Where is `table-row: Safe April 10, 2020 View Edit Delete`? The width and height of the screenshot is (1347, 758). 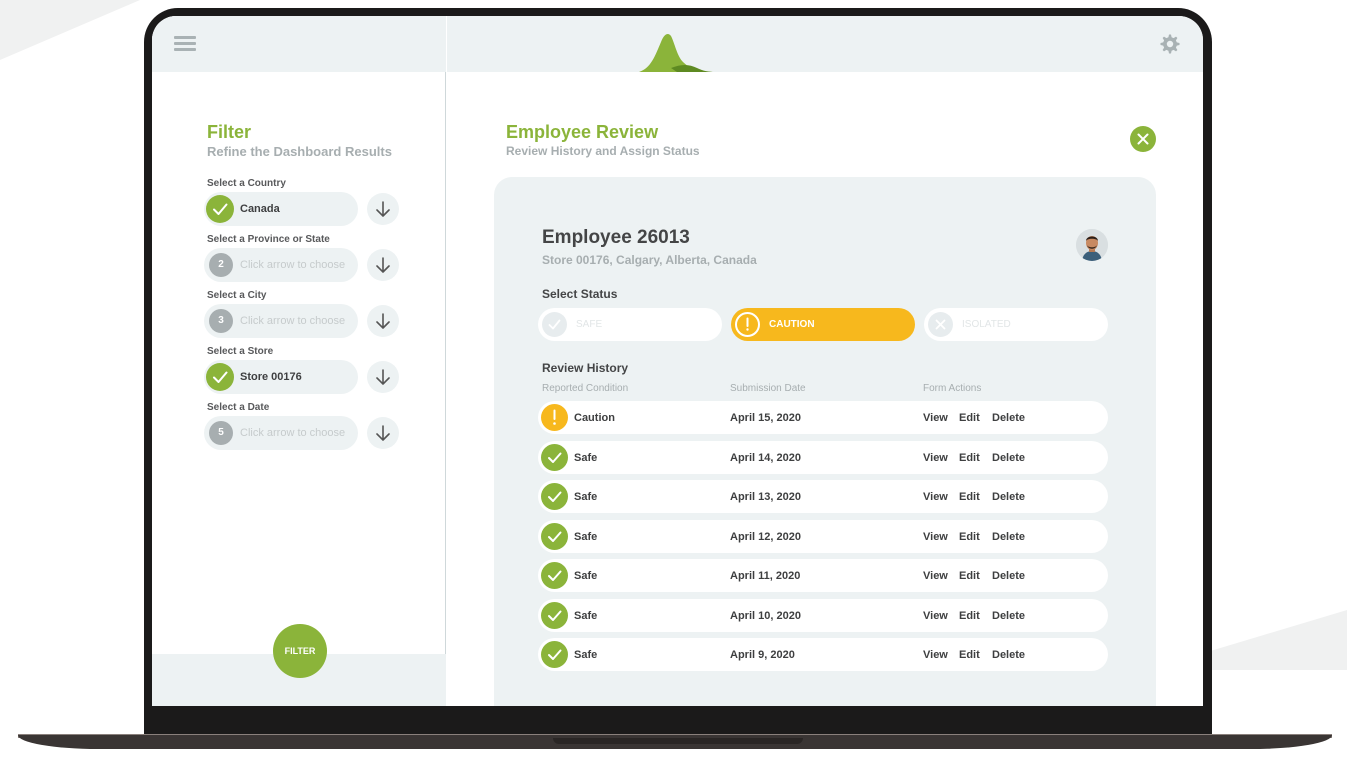
table-row: Safe April 10, 2020 View Edit Delete is located at coordinates (823, 615).